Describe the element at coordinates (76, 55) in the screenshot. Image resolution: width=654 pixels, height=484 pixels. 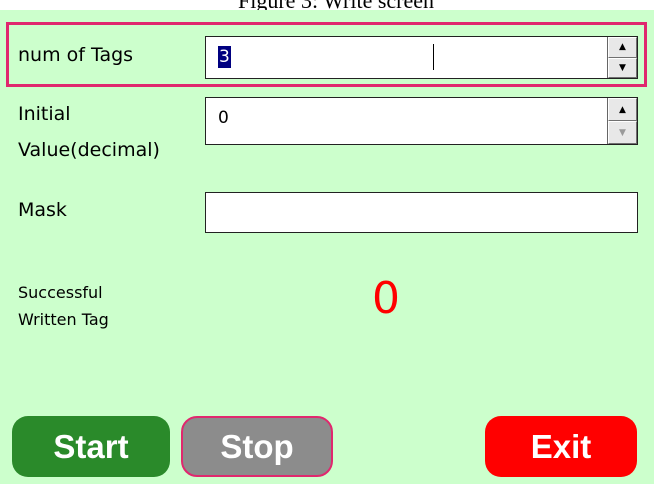
I see `num-tags-label: num of Tags` at that location.